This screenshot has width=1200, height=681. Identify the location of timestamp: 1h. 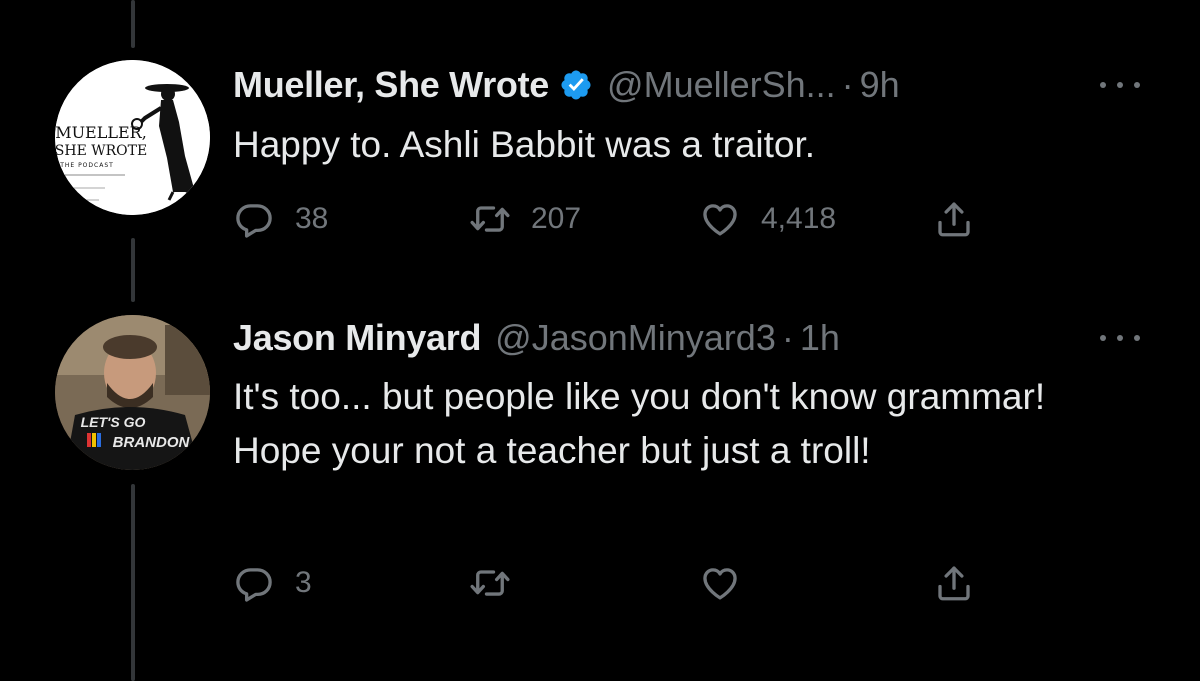
(820, 338).